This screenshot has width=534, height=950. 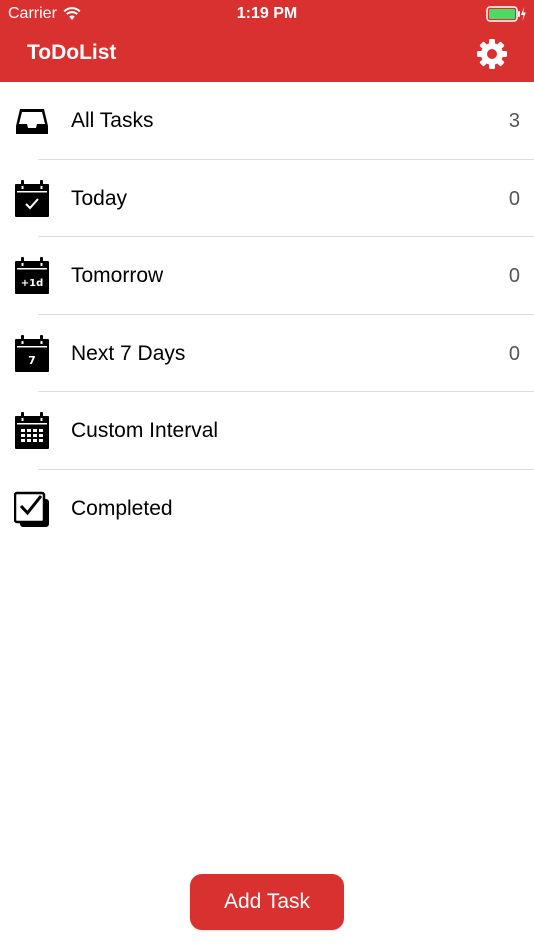 What do you see at coordinates (267, 353) in the screenshot?
I see `list-item-next-7-days: 7 Next 7 Days 0` at bounding box center [267, 353].